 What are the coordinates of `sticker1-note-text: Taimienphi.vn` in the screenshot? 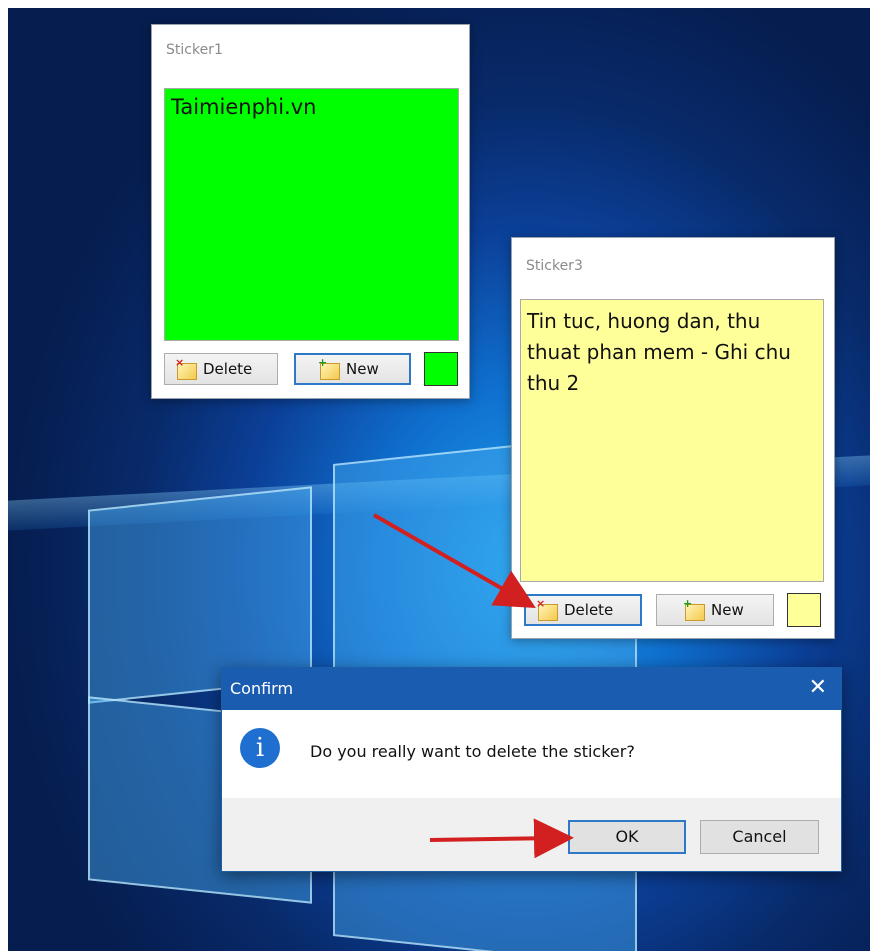 It's located at (244, 107).